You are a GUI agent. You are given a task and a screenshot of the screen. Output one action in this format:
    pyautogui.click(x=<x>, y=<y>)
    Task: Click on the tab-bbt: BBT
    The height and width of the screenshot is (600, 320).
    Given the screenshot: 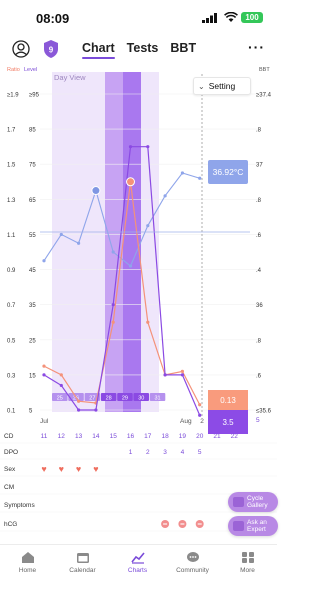 What is the action you would take?
    pyautogui.click(x=183, y=48)
    